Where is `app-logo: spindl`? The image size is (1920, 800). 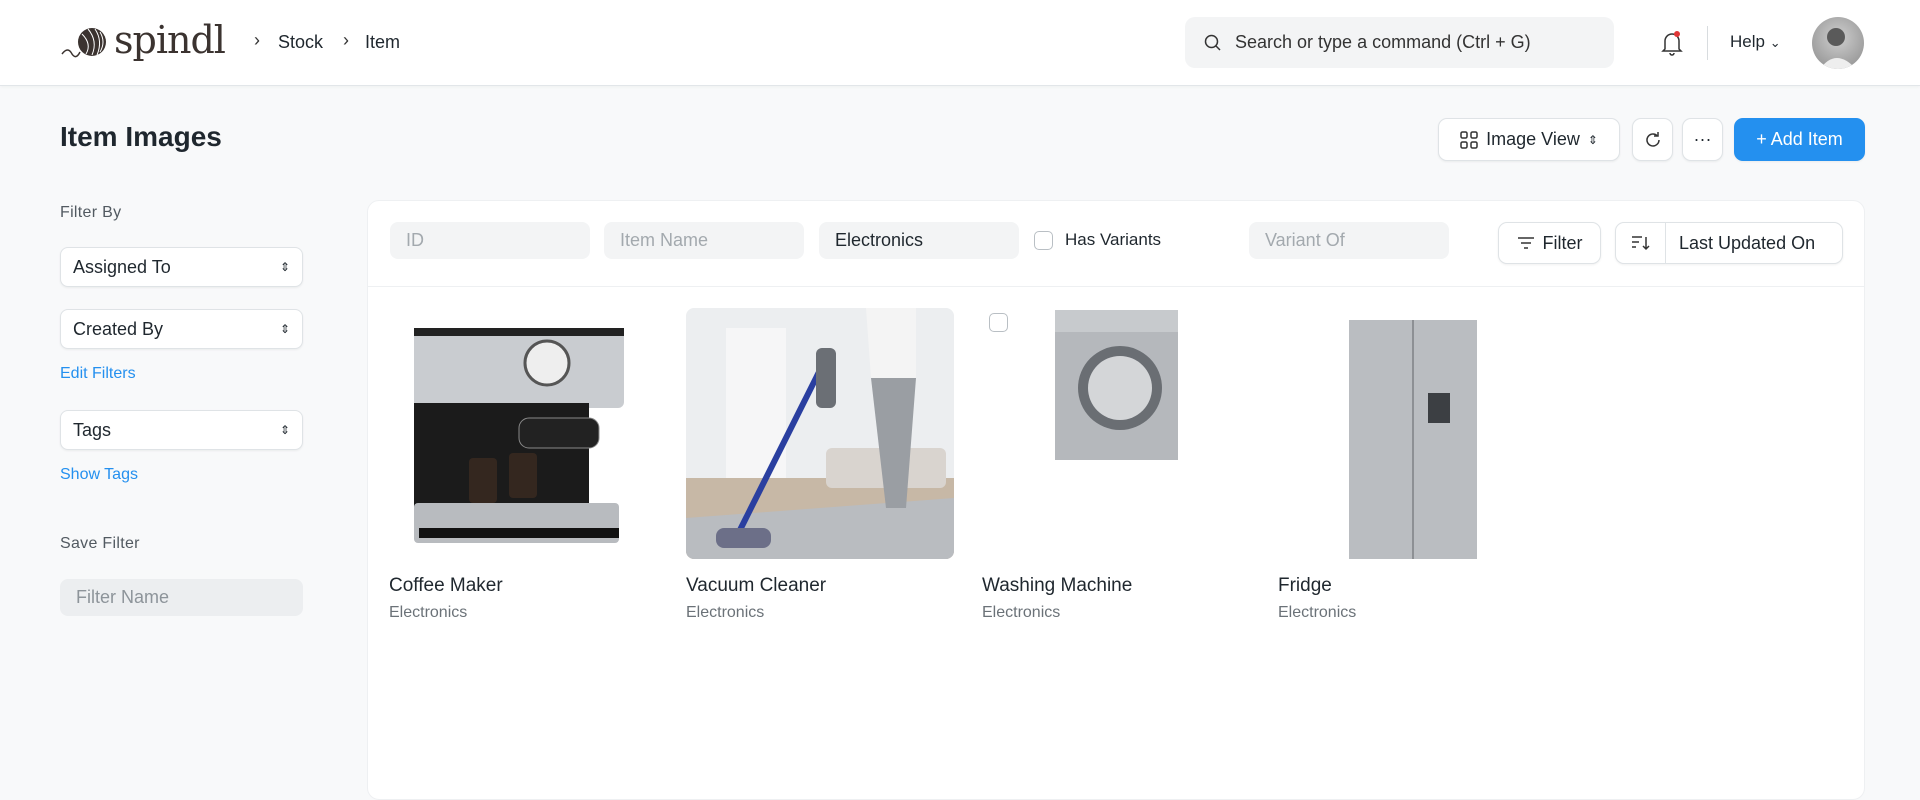
app-logo: spindl is located at coordinates (143, 40).